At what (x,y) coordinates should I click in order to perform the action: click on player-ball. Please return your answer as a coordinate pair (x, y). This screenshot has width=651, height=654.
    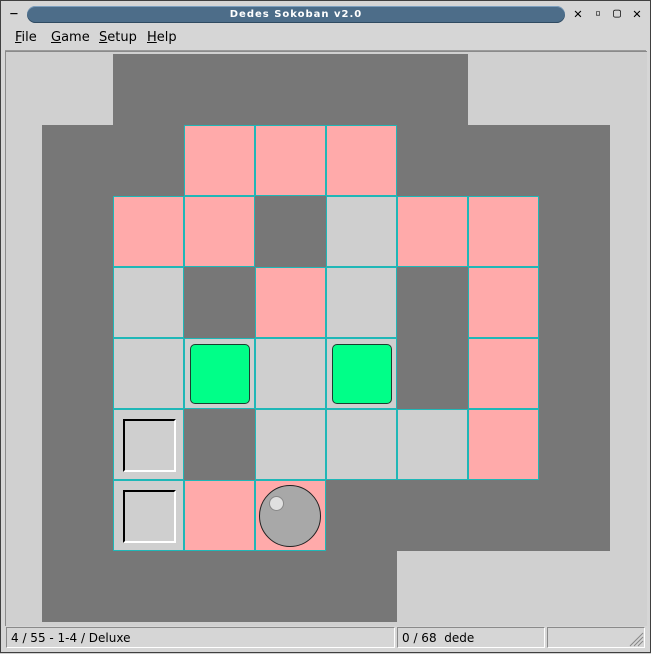
    Looking at the image, I should click on (290, 516).